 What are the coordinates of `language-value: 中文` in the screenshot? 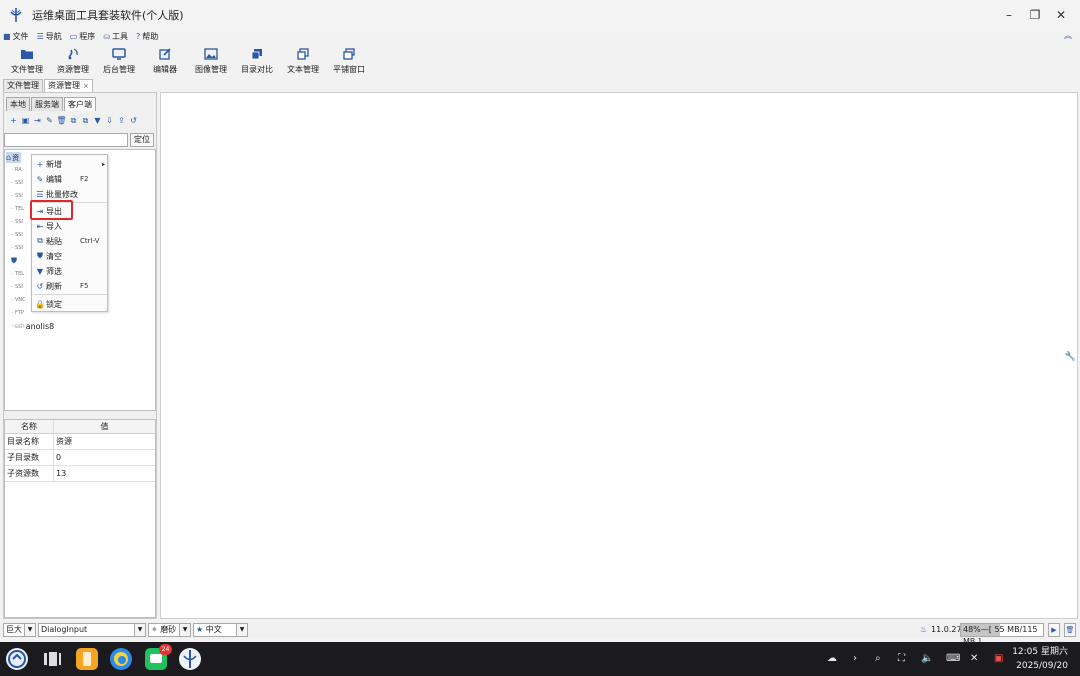 It's located at (213, 629).